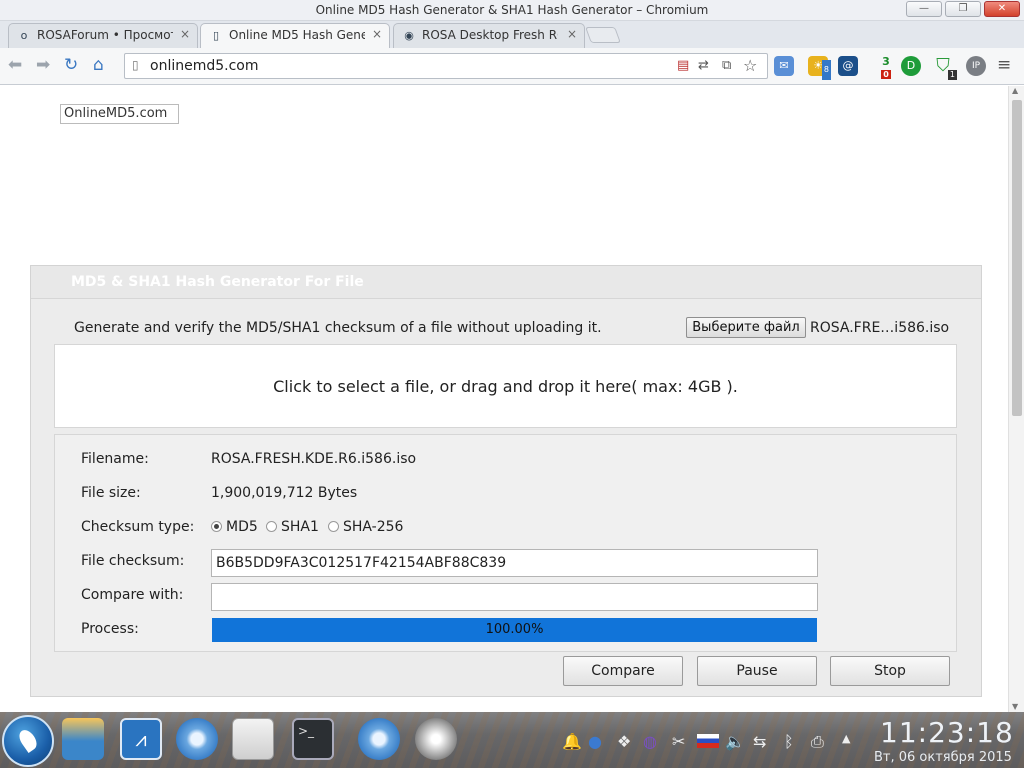 This screenshot has height=768, width=1024. What do you see at coordinates (1004, 65) in the screenshot?
I see `menu-icon: ≡` at bounding box center [1004, 65].